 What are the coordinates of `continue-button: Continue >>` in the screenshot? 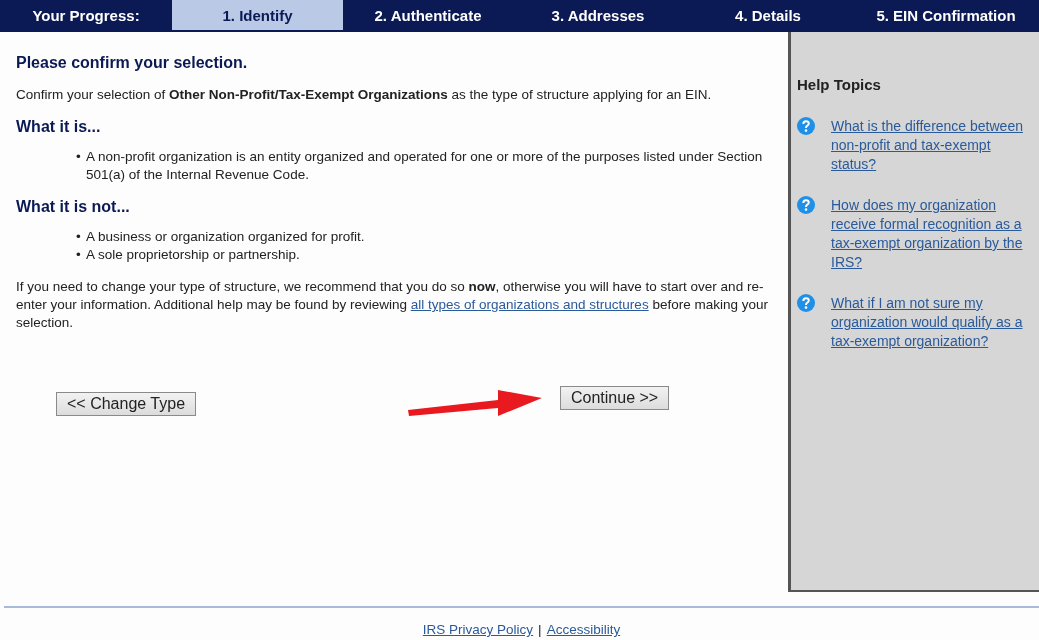 It's located at (615, 398).